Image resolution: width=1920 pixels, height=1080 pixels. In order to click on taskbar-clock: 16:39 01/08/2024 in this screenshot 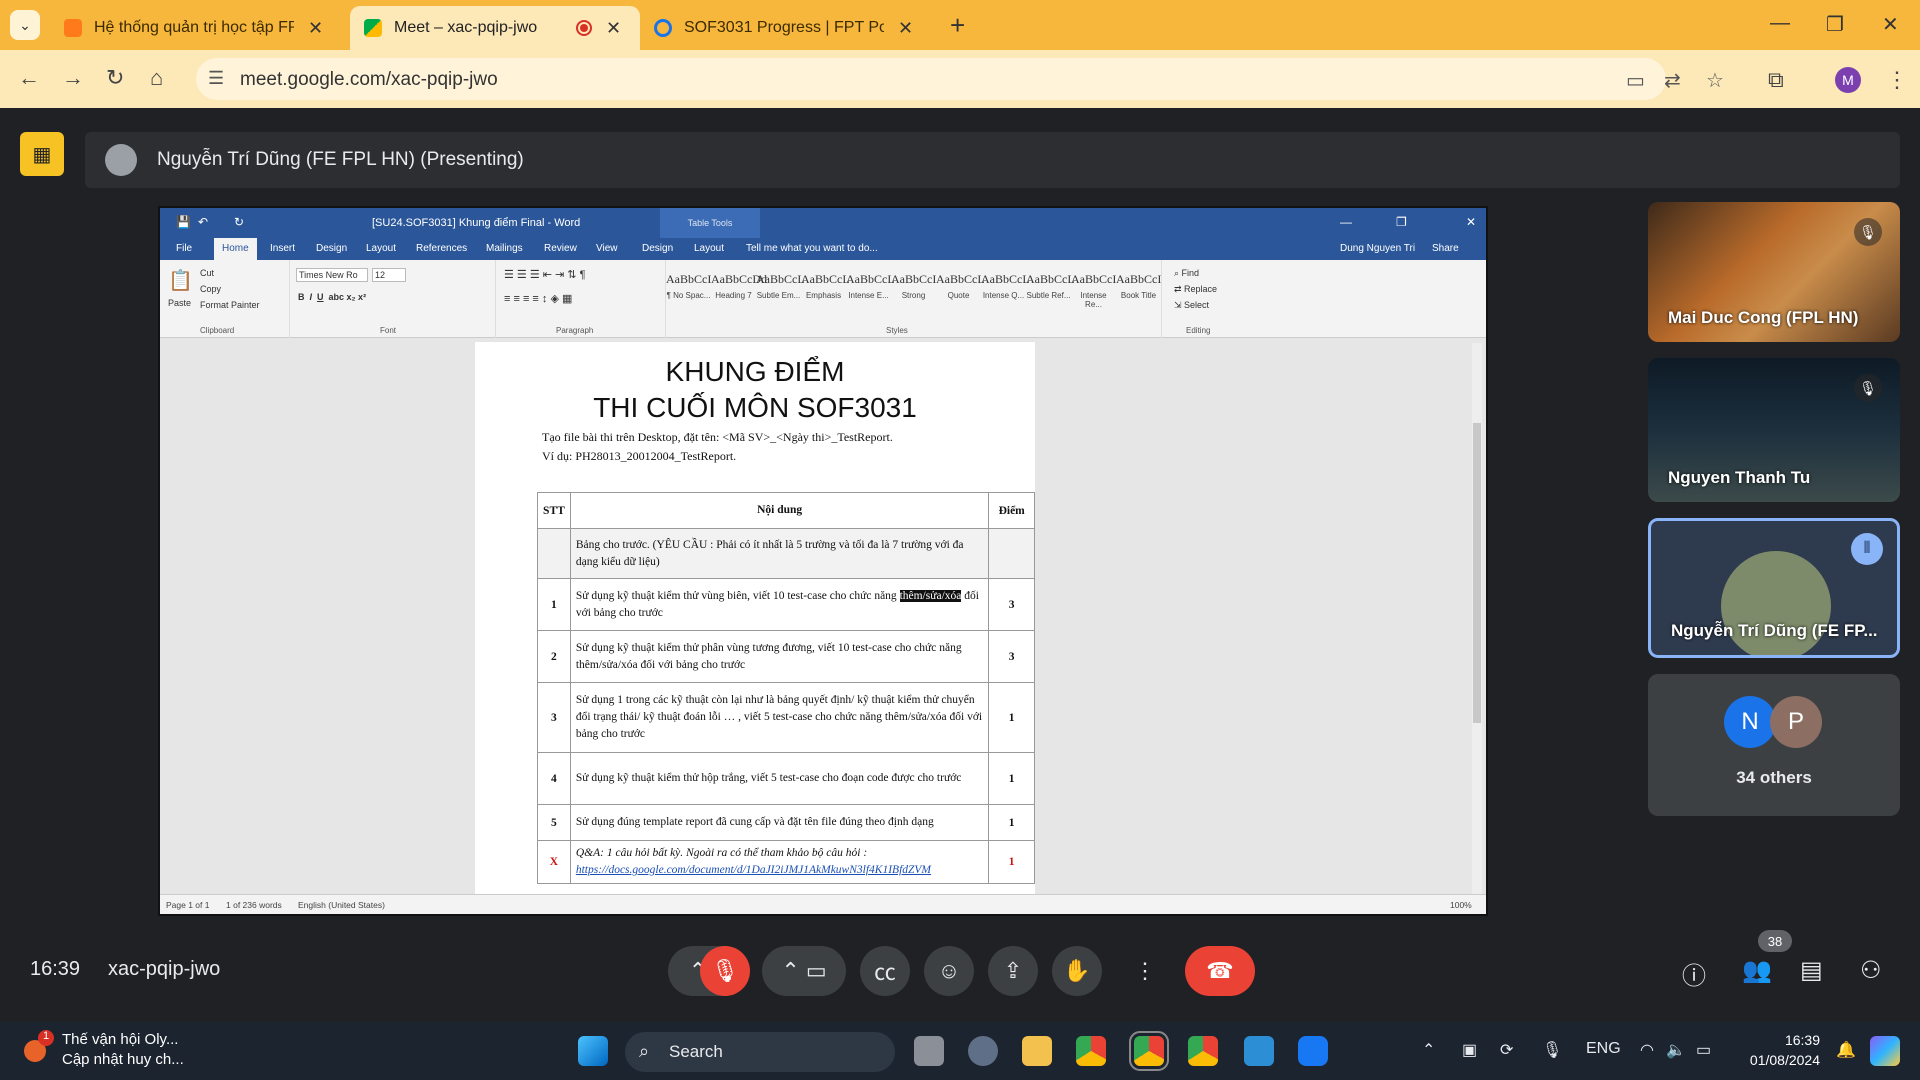, I will do `click(1775, 1050)`.